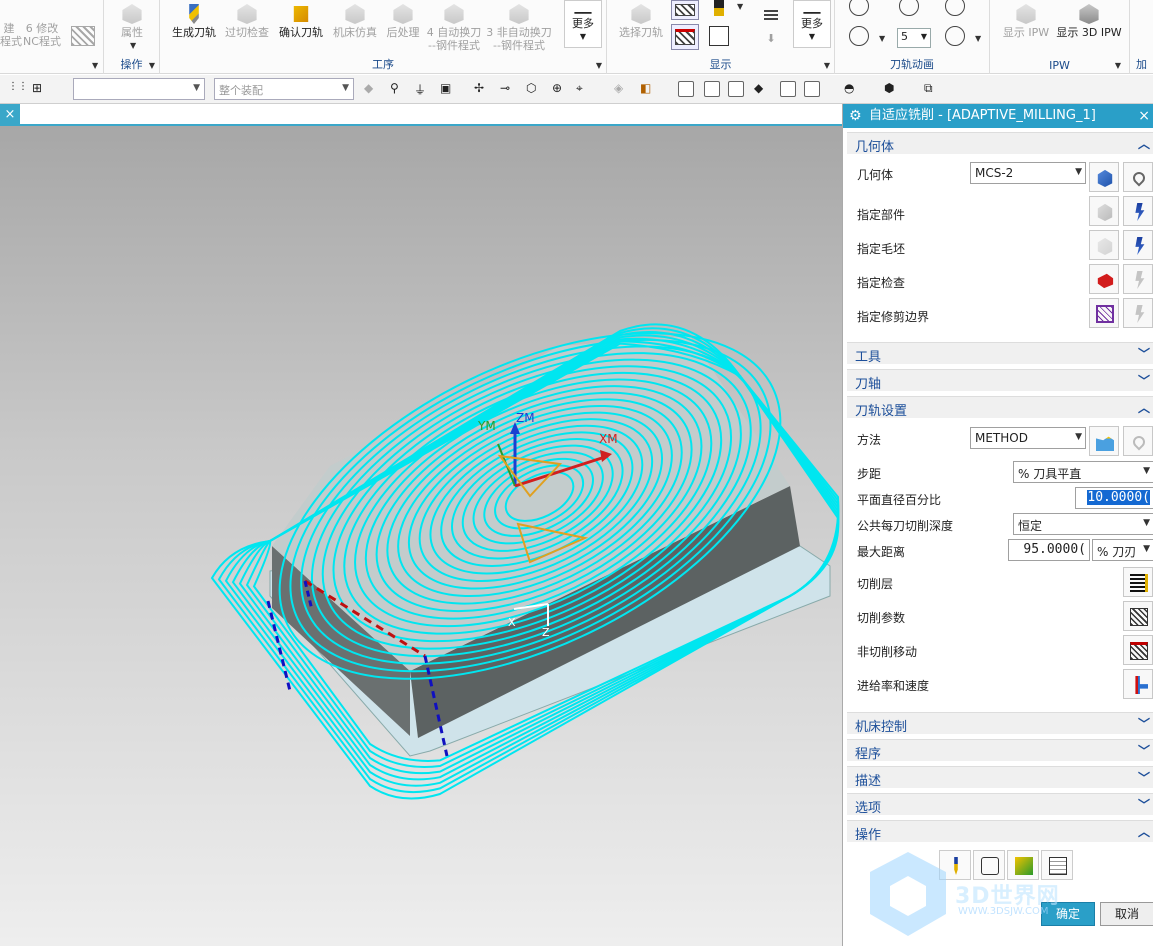 The height and width of the screenshot is (946, 1153). Describe the element at coordinates (859, 9) in the screenshot. I see `anim-prev-button` at that location.